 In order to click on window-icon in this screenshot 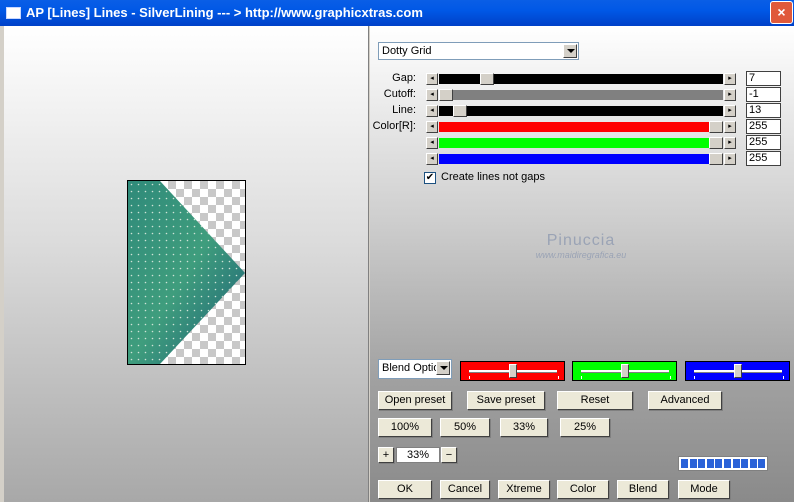, I will do `click(13, 13)`.